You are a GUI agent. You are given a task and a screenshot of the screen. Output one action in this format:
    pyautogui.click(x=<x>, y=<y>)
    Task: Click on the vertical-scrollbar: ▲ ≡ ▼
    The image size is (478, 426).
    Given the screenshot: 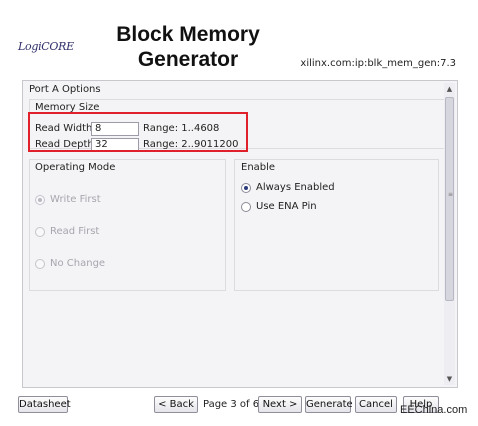 What is the action you would take?
    pyautogui.click(x=449, y=234)
    